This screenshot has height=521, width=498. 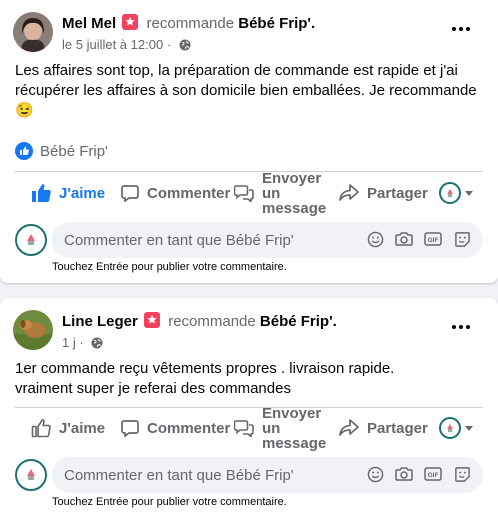 I want to click on divider, so click(x=249, y=171).